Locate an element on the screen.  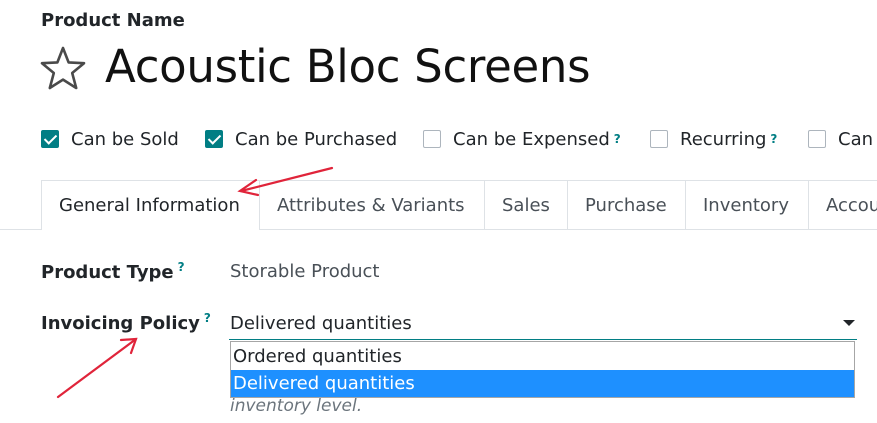
annotation-arrow-policy is located at coordinates (97, 368).